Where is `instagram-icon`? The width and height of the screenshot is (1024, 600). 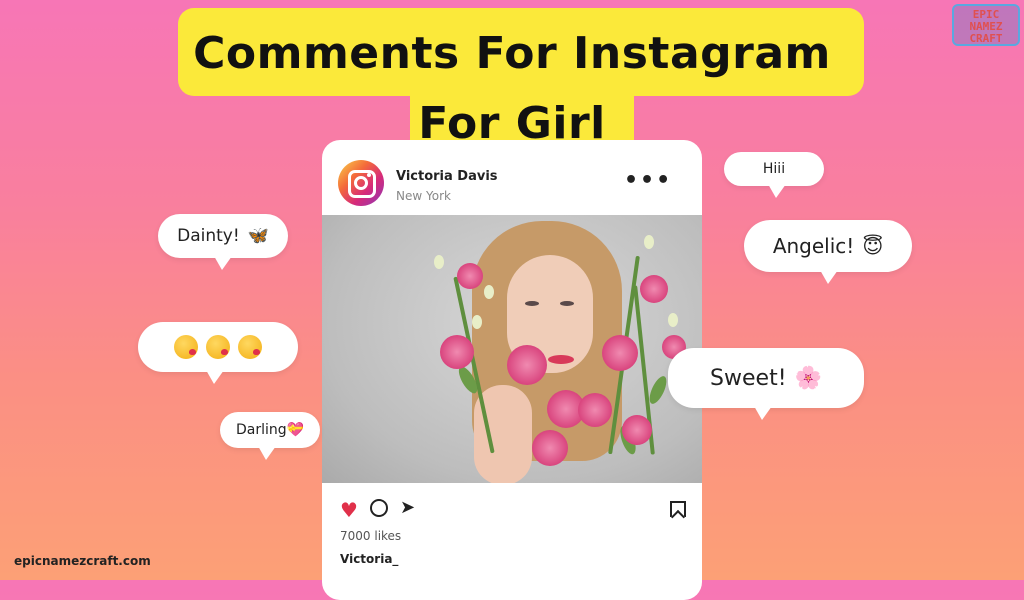
instagram-icon is located at coordinates (361, 183).